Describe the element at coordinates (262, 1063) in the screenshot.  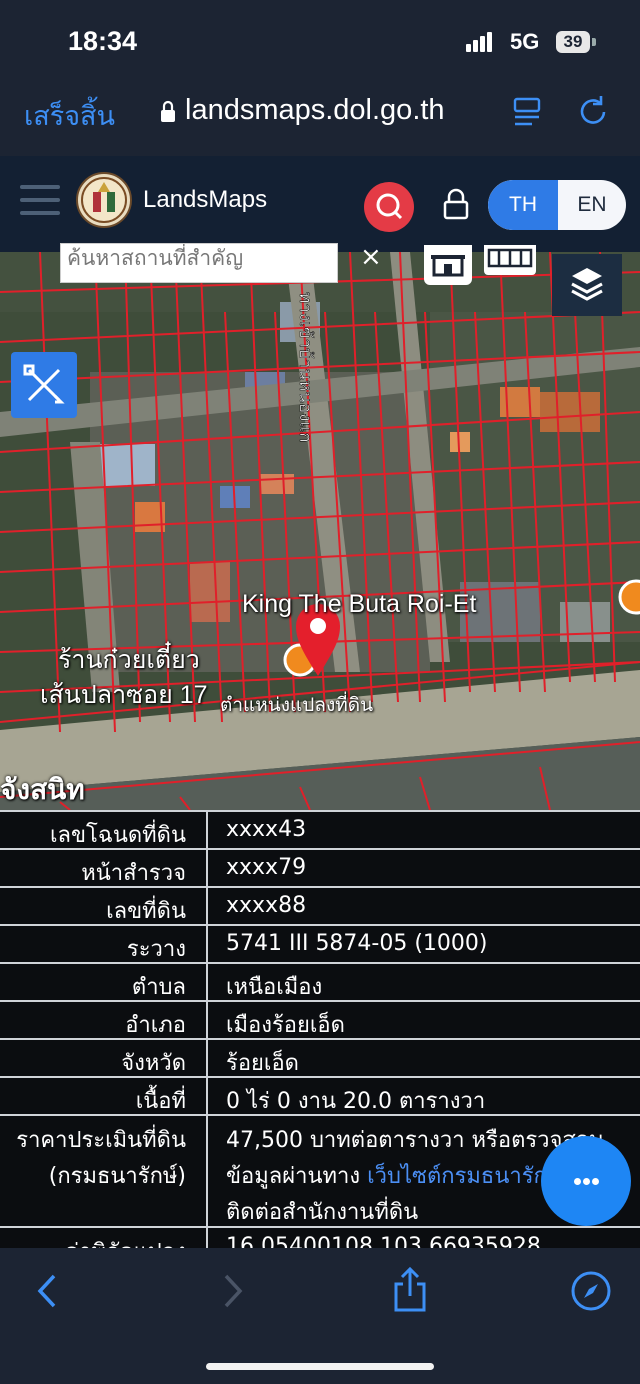
I see `row-value: ร้อยเอ็ด` at that location.